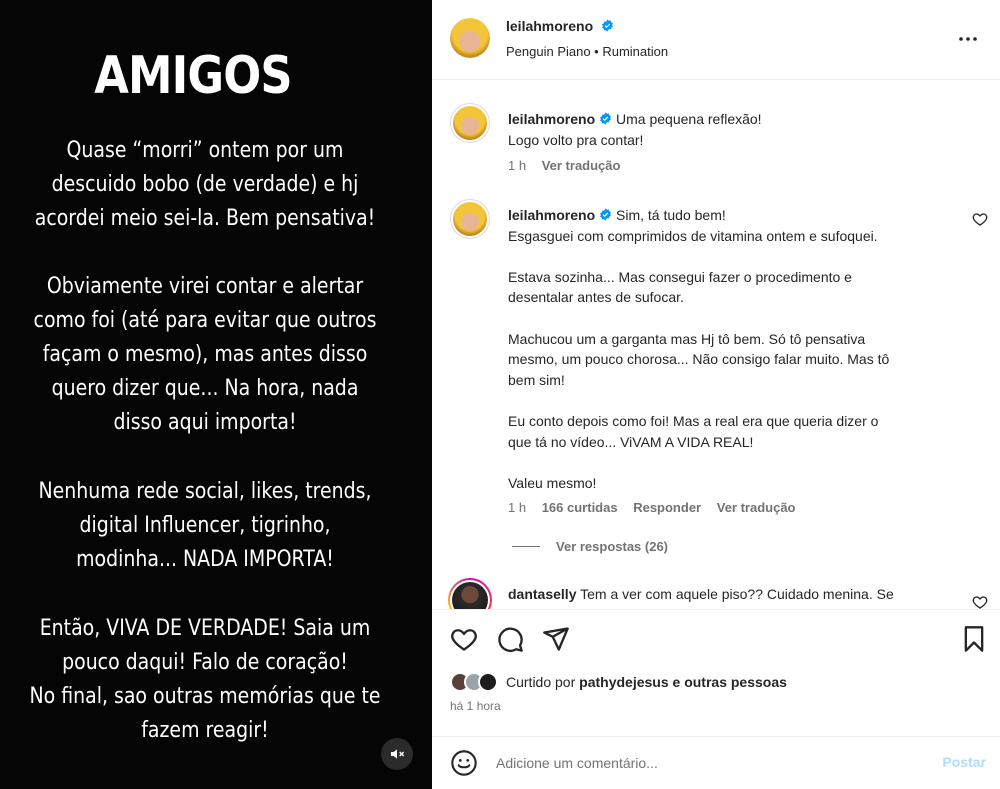  I want to click on mute-button, so click(397, 754).